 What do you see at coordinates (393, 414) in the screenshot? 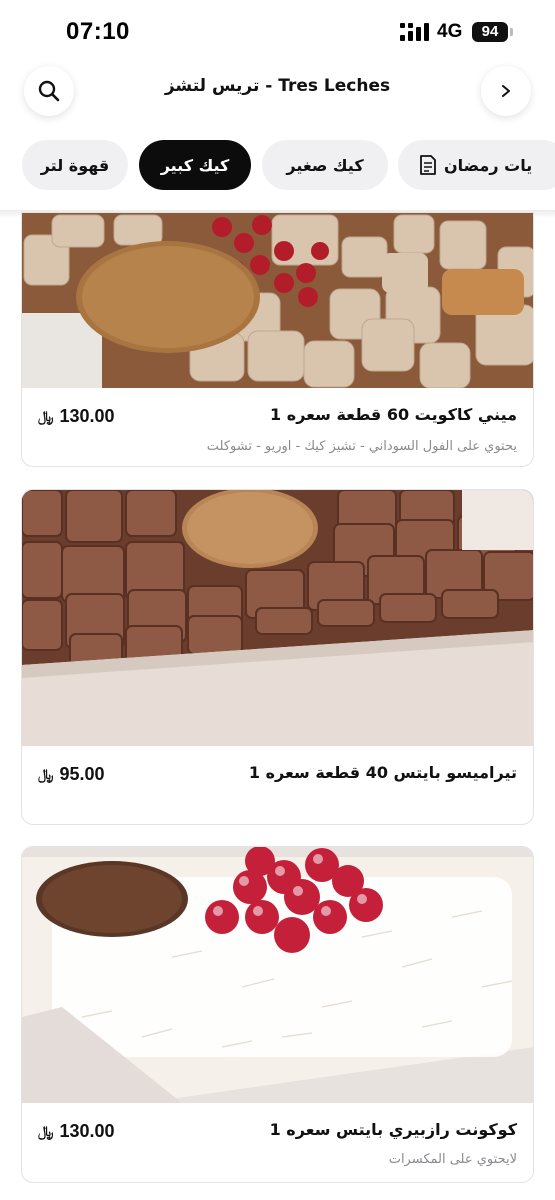
I see `product-name: ميني كاكويت 60 قطعة سعره 1` at bounding box center [393, 414].